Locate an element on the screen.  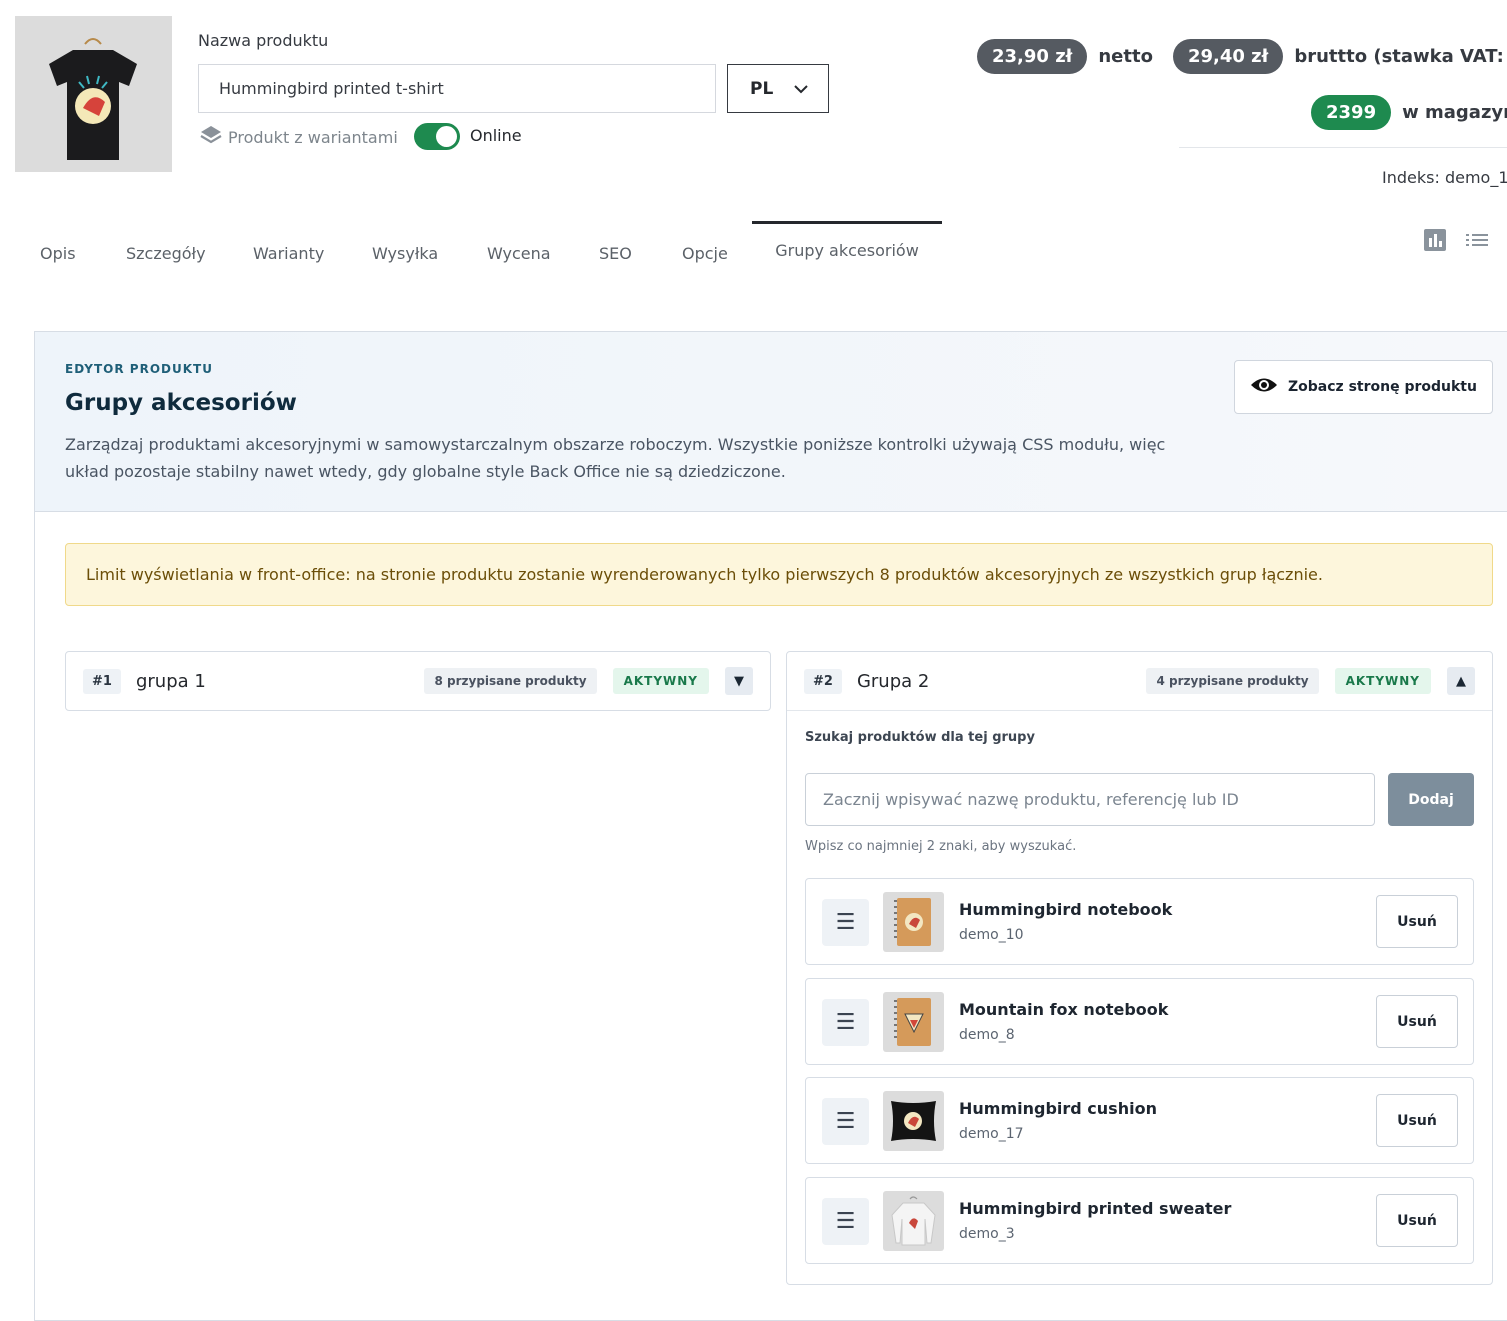
tab-seo: SEO is located at coordinates (615, 253).